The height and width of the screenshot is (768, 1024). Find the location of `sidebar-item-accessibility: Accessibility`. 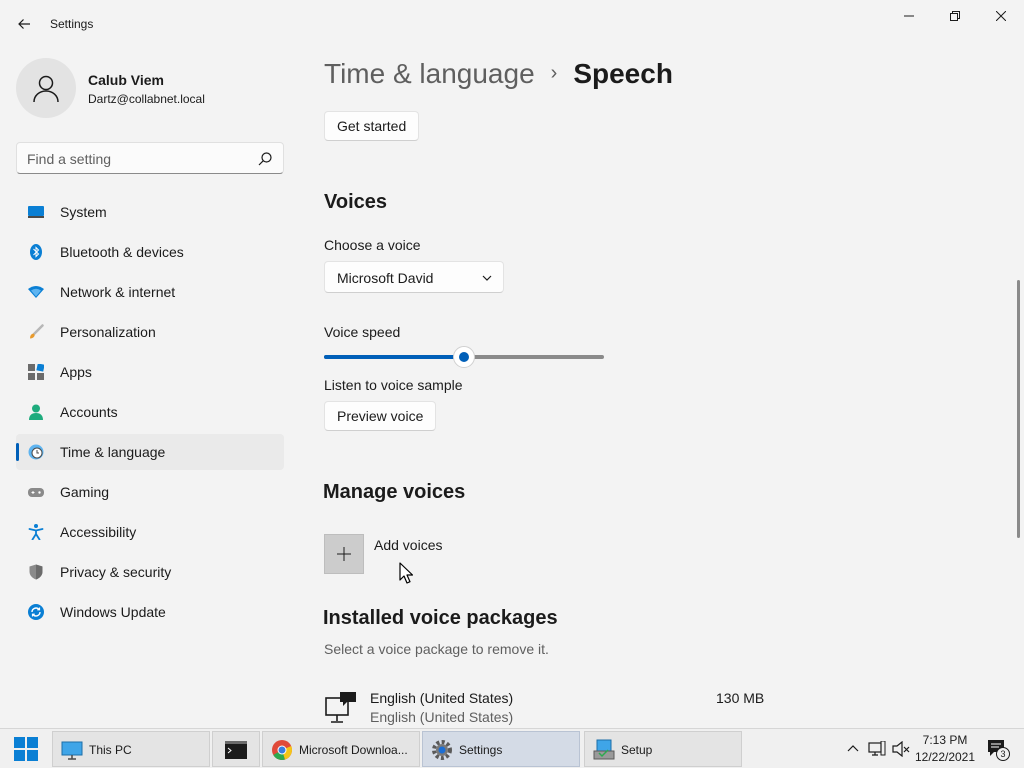

sidebar-item-accessibility: Accessibility is located at coordinates (150, 532).